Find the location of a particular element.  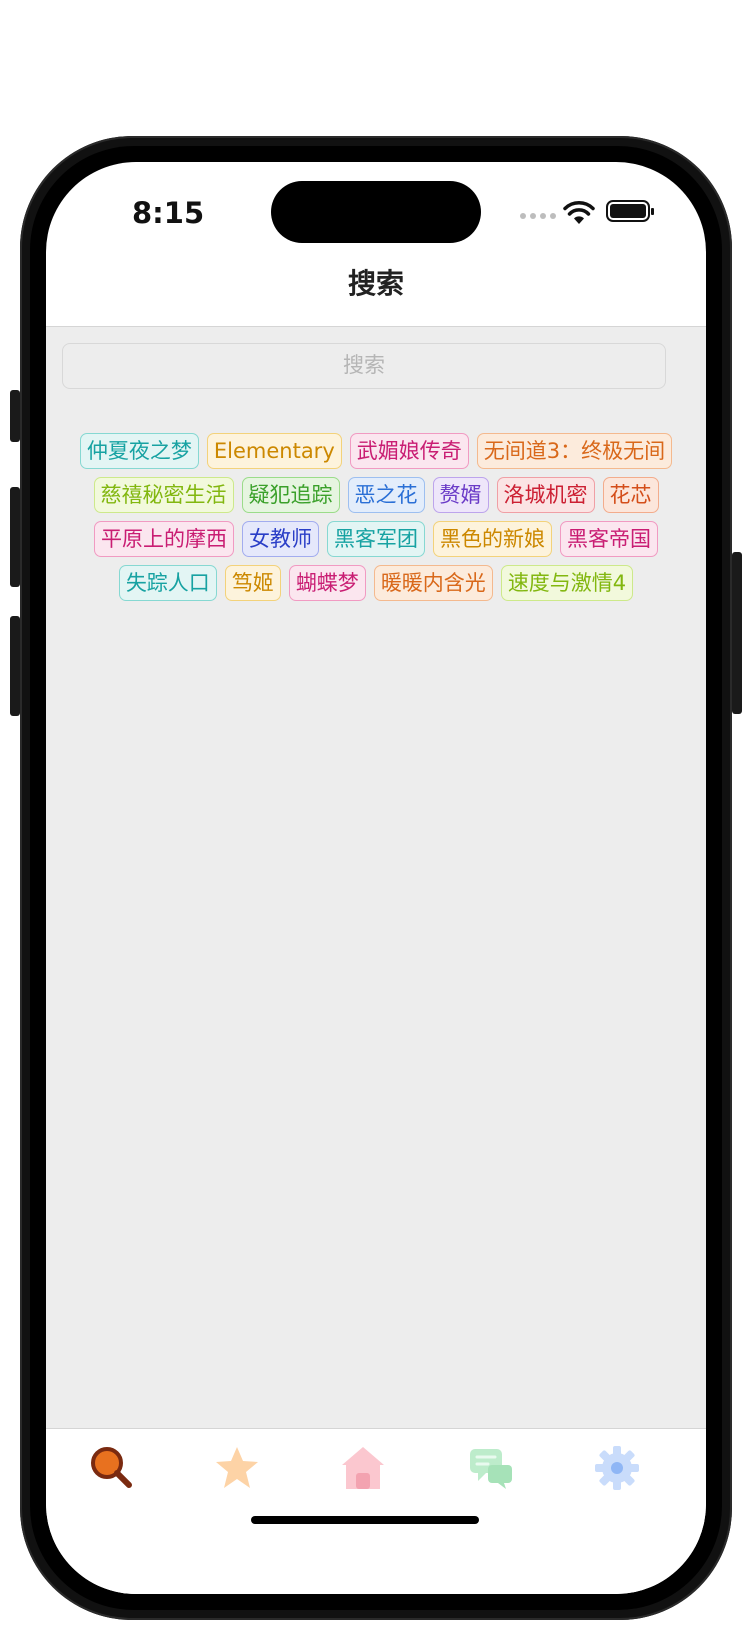

search-icon is located at coordinates (112, 1468).